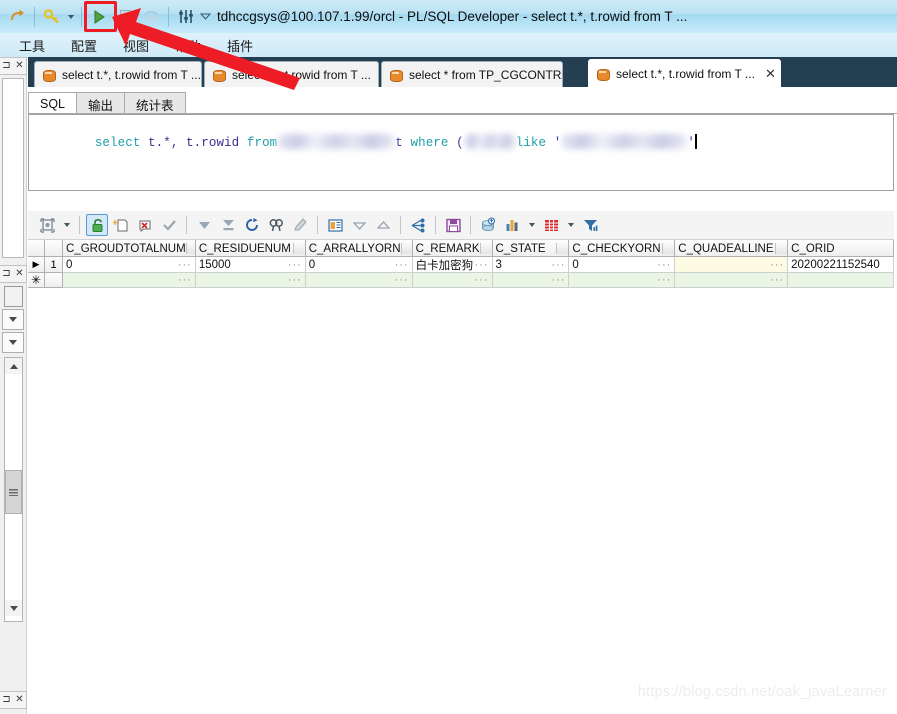 The image size is (897, 714). I want to click on grid-export-dropdown, so click(570, 225).